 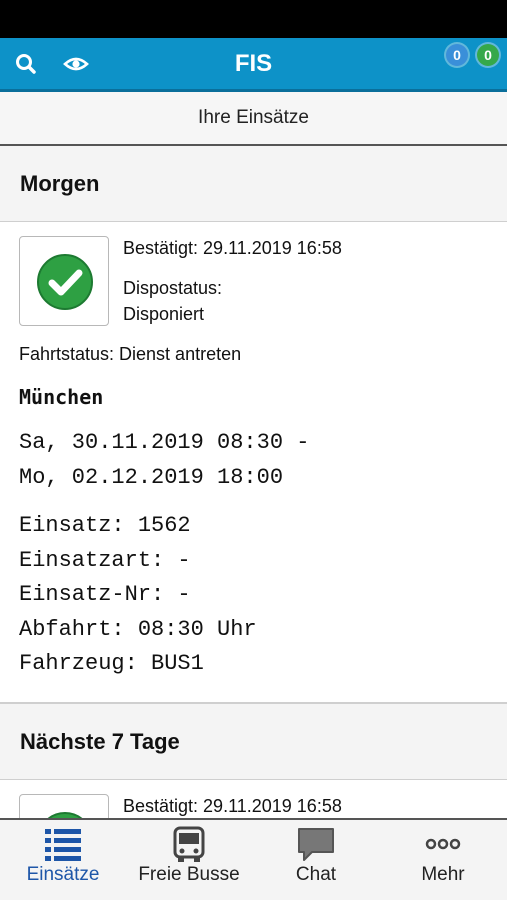 I want to click on tab-label: Mehr, so click(x=443, y=874).